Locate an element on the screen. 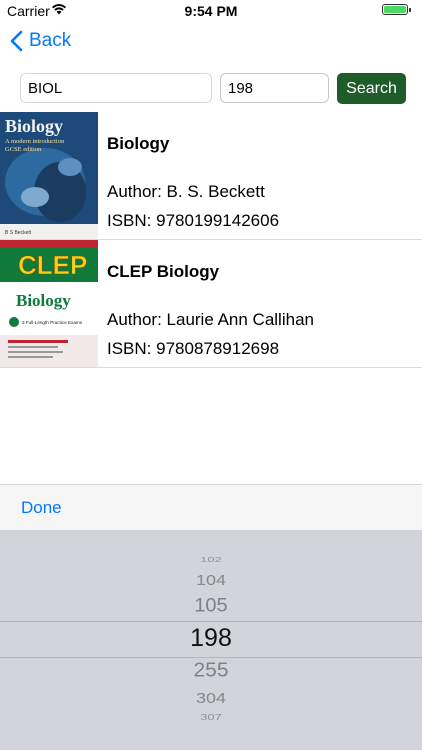 Image resolution: width=422 pixels, height=750 pixels. book-author: Author: Laurie Ann Callihan is located at coordinates (210, 319).